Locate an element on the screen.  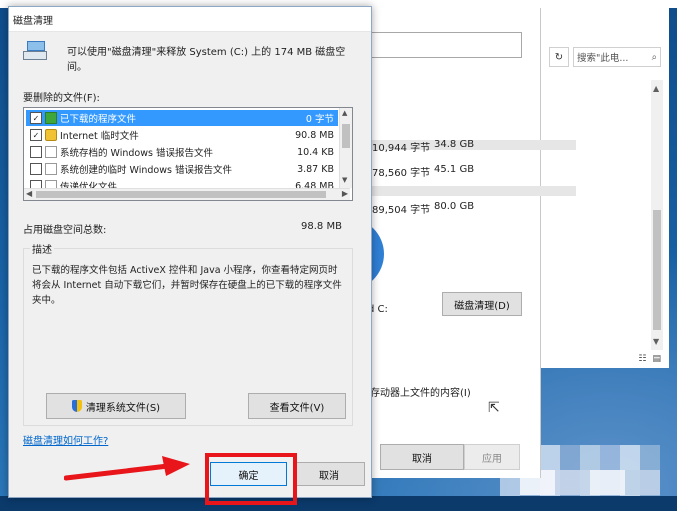
file-row: ✓ 已下载的程序文件 0 字节 is located at coordinates (182, 118).